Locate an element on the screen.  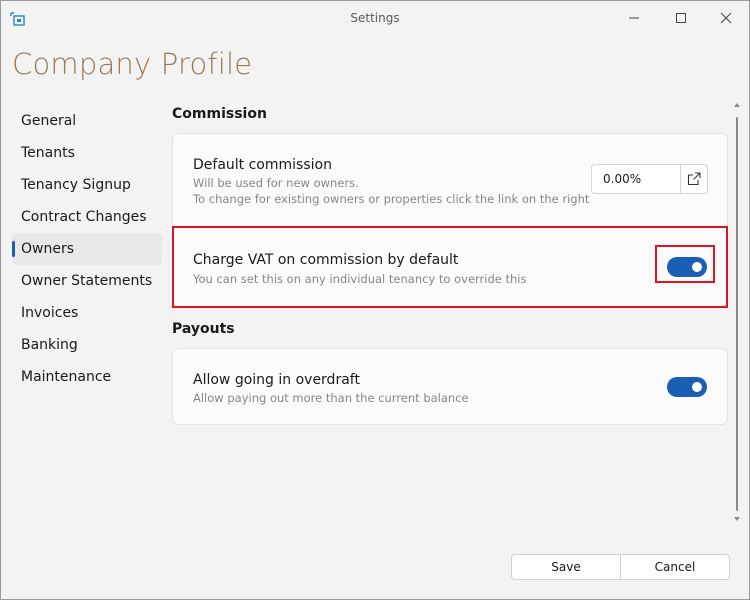
close-button is located at coordinates (726, 18).